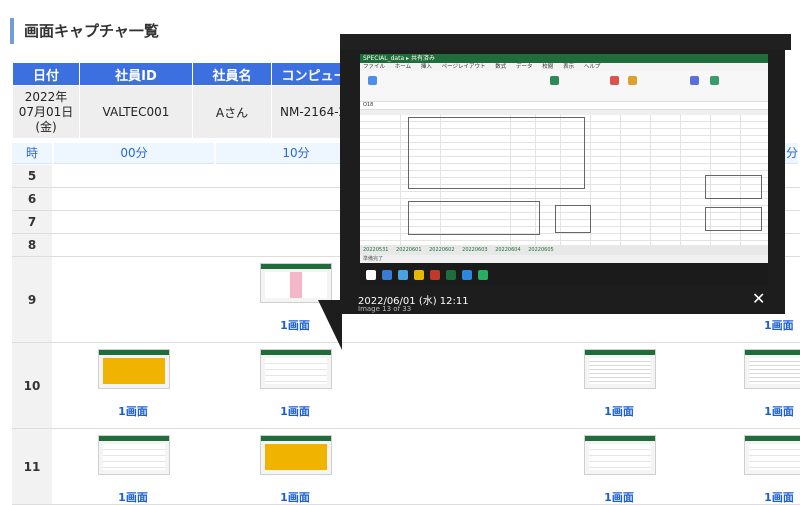  What do you see at coordinates (374, 67) in the screenshot?
I see `excel-menu-item: ファイル` at bounding box center [374, 67].